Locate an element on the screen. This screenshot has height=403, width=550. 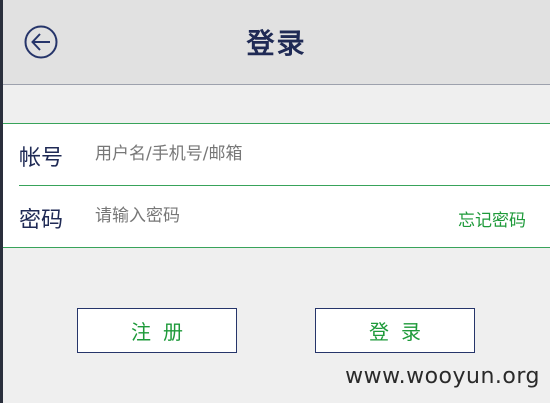
password-label: 密码 is located at coordinates (41, 220).